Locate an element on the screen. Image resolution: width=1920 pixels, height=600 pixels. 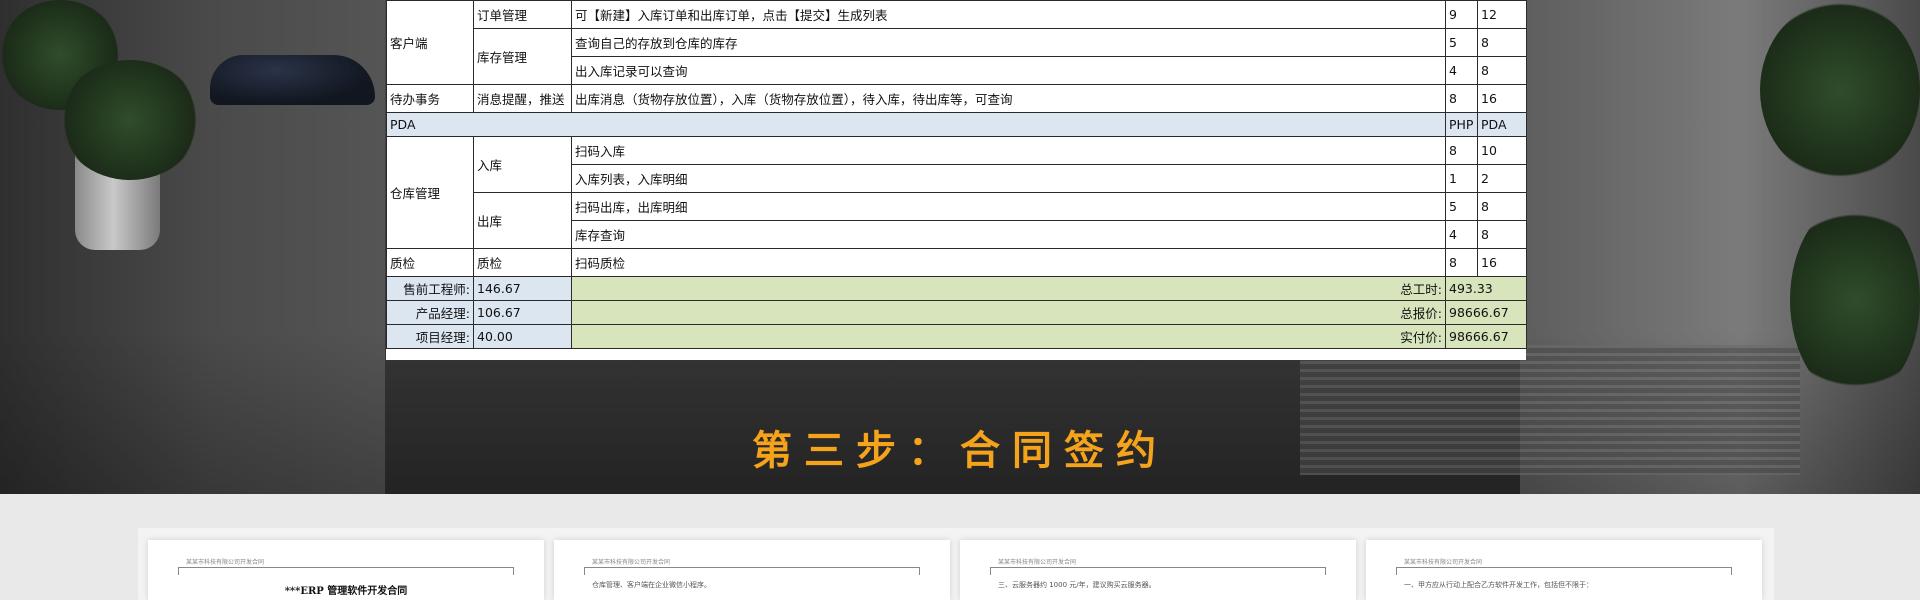
hours-pda-cell: 12 is located at coordinates (1502, 14).